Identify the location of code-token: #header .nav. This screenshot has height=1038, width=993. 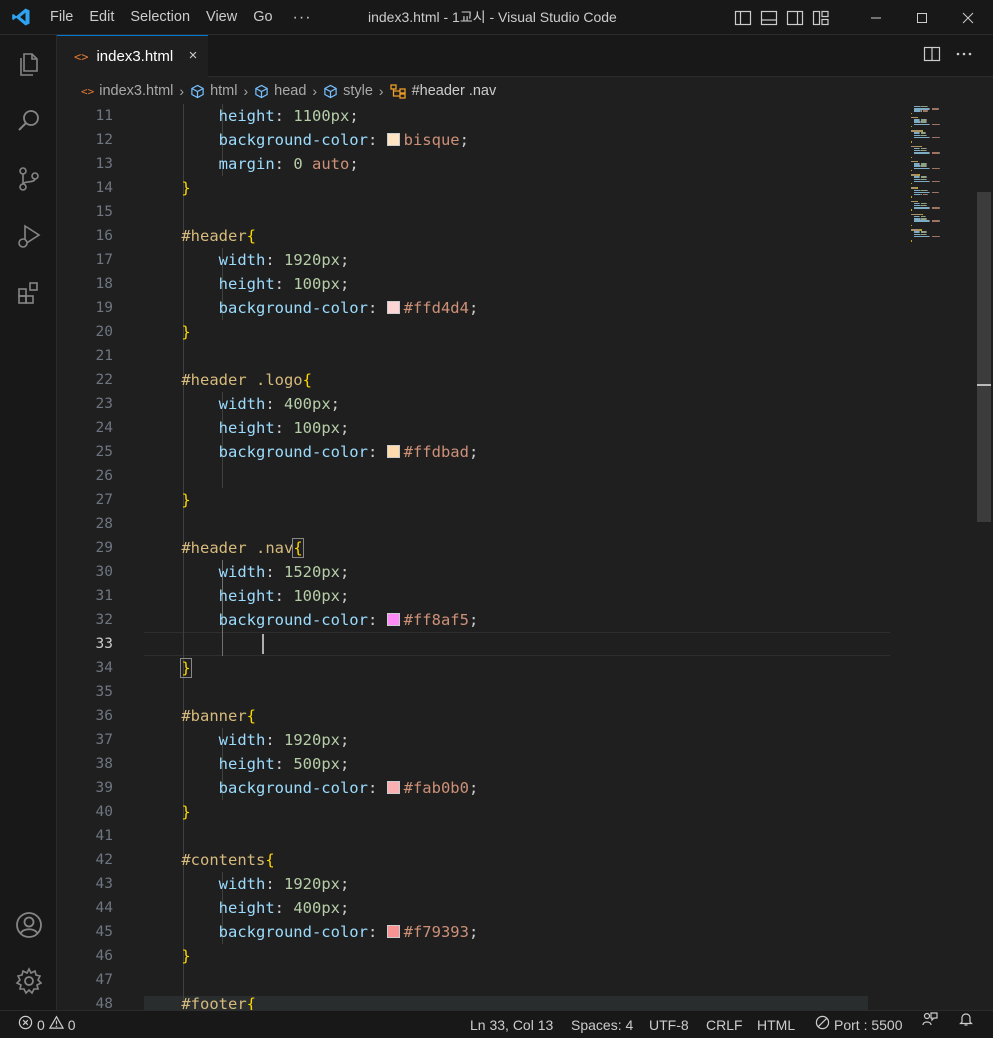
(237, 548).